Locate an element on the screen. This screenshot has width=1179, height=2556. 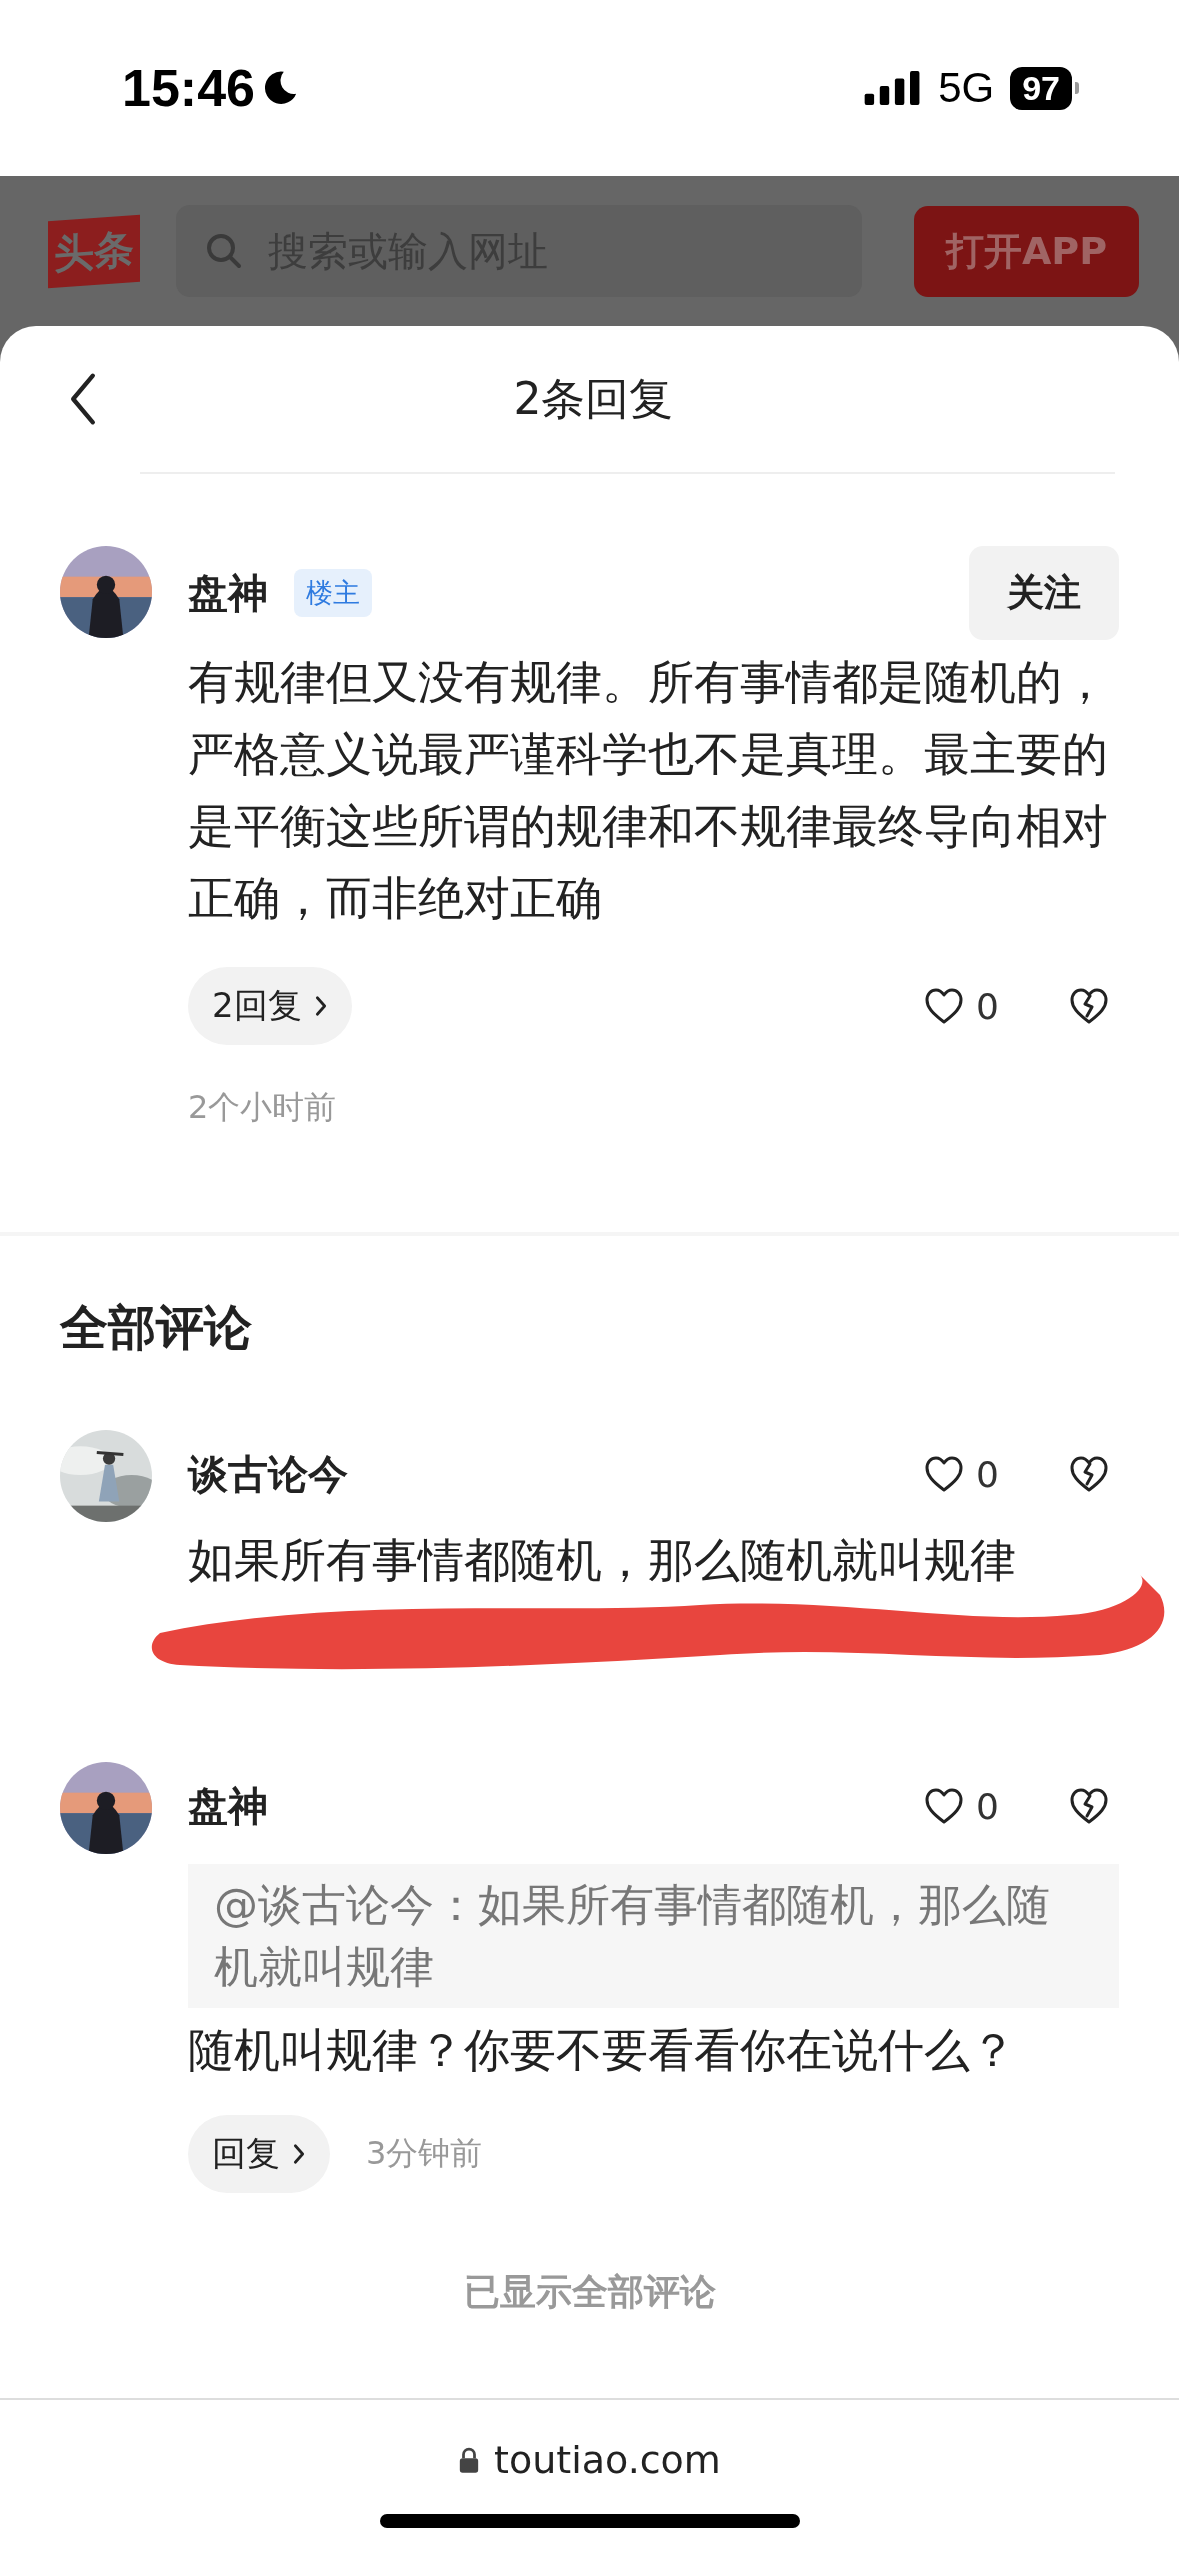
follow-button: 关注 is located at coordinates (1044, 593).